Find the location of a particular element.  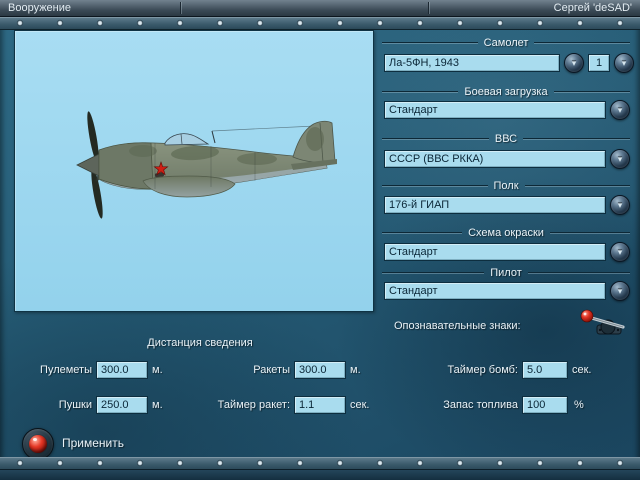

machineguns-unit: м. is located at coordinates (157, 370).